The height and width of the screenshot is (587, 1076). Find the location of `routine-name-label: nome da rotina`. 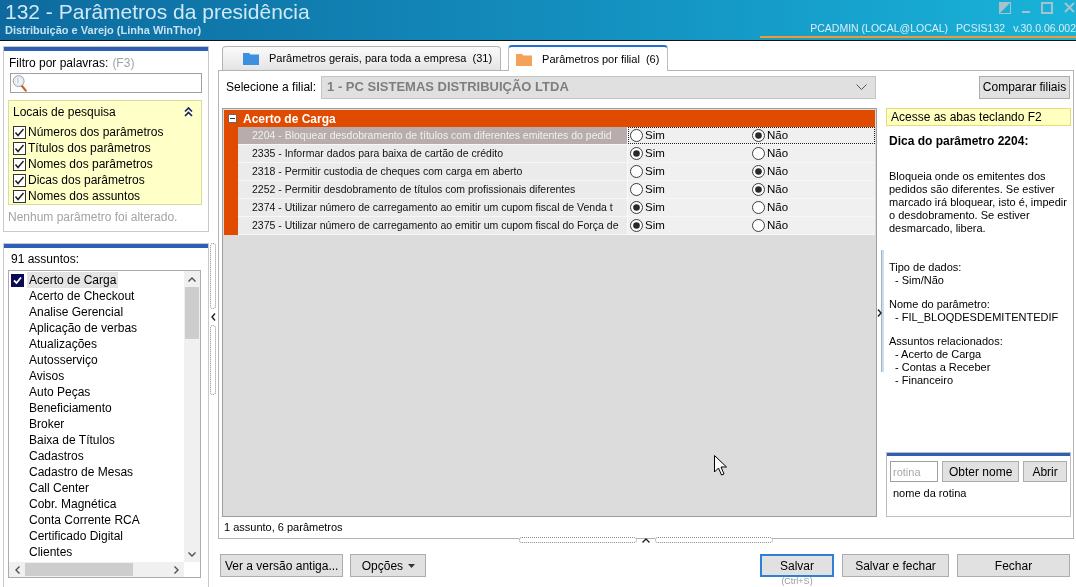

routine-name-label: nome da rotina is located at coordinates (930, 493).